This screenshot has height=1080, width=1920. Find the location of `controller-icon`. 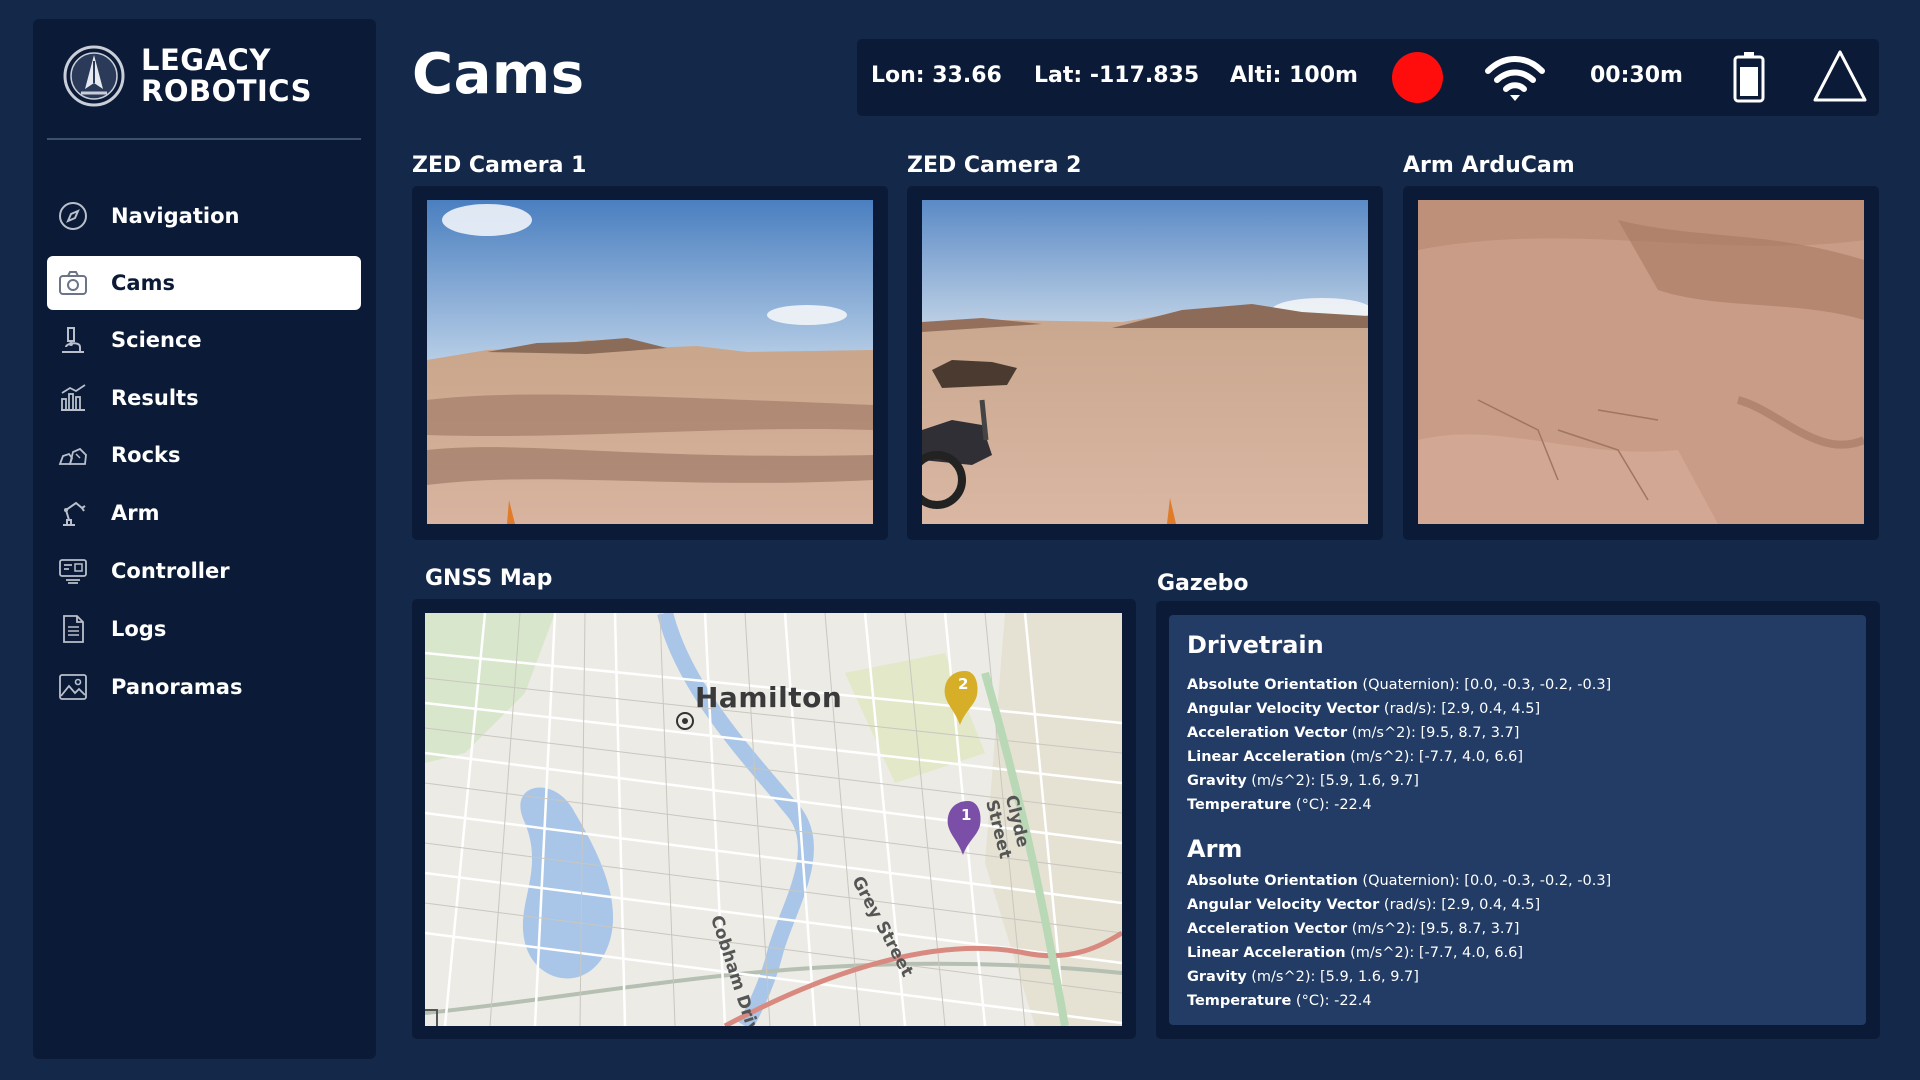

controller-icon is located at coordinates (73, 571).